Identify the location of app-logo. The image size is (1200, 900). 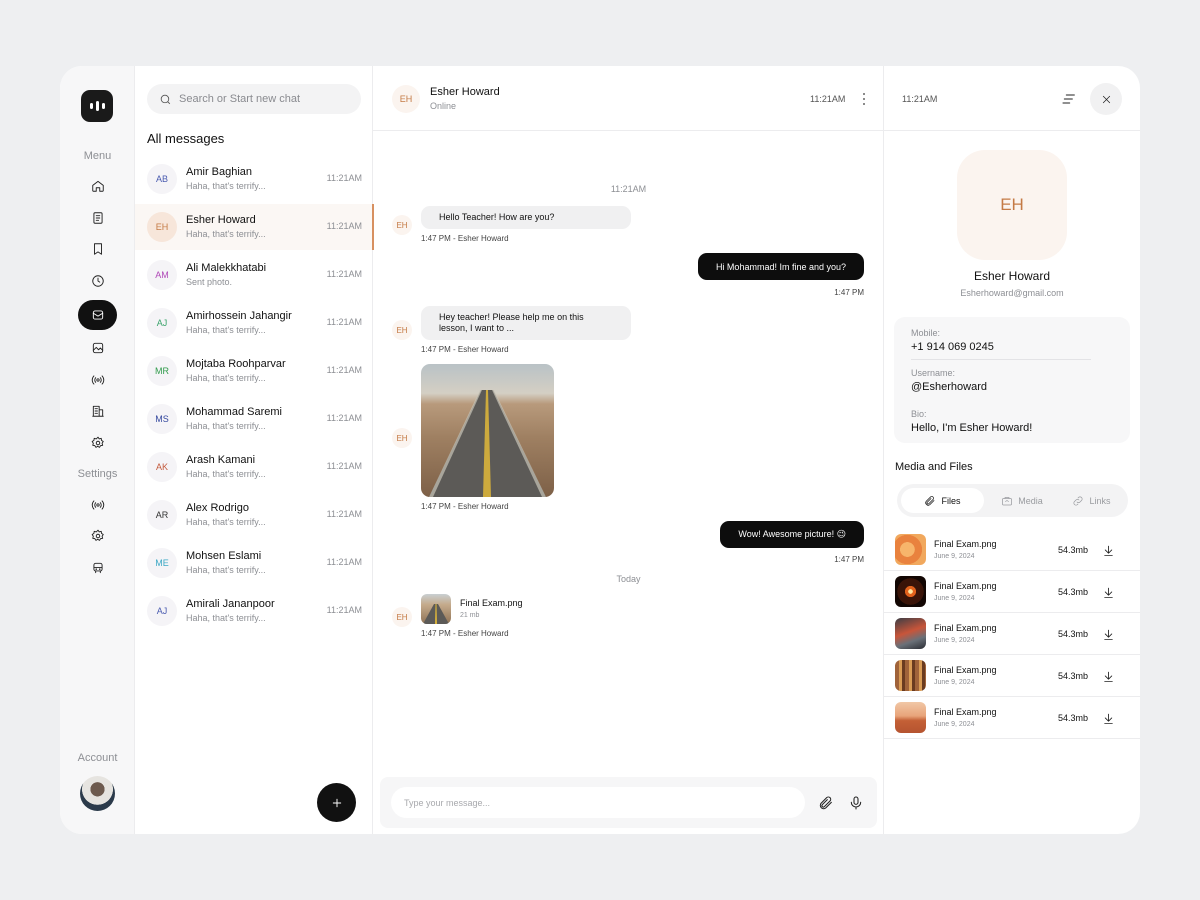
(97, 106).